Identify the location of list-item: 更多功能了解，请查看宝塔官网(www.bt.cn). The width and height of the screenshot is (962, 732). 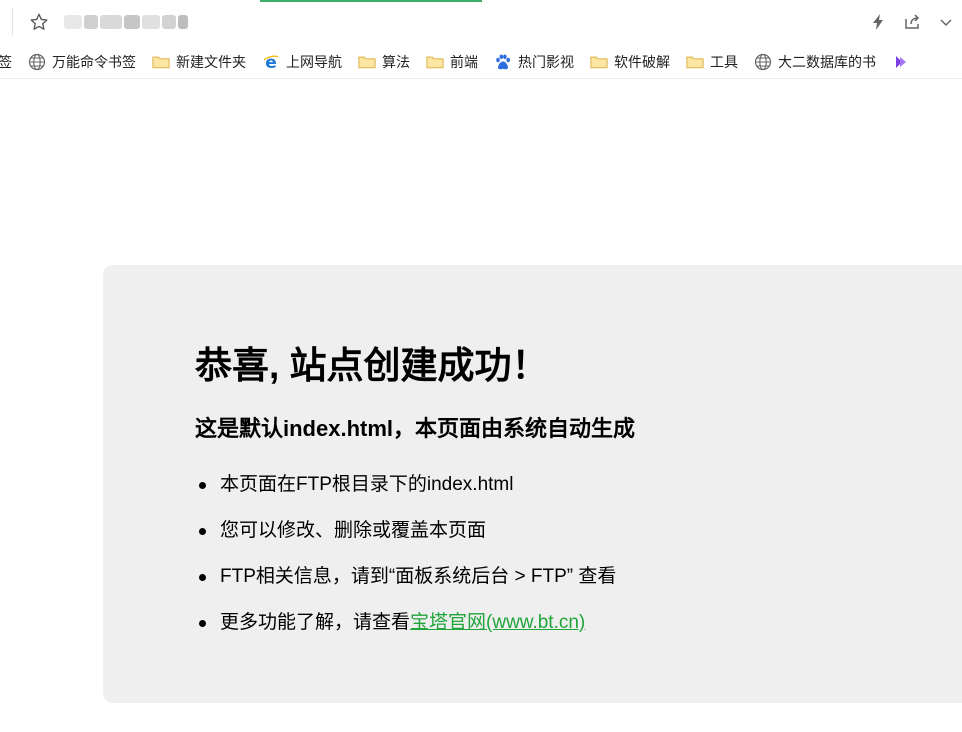
(405, 632).